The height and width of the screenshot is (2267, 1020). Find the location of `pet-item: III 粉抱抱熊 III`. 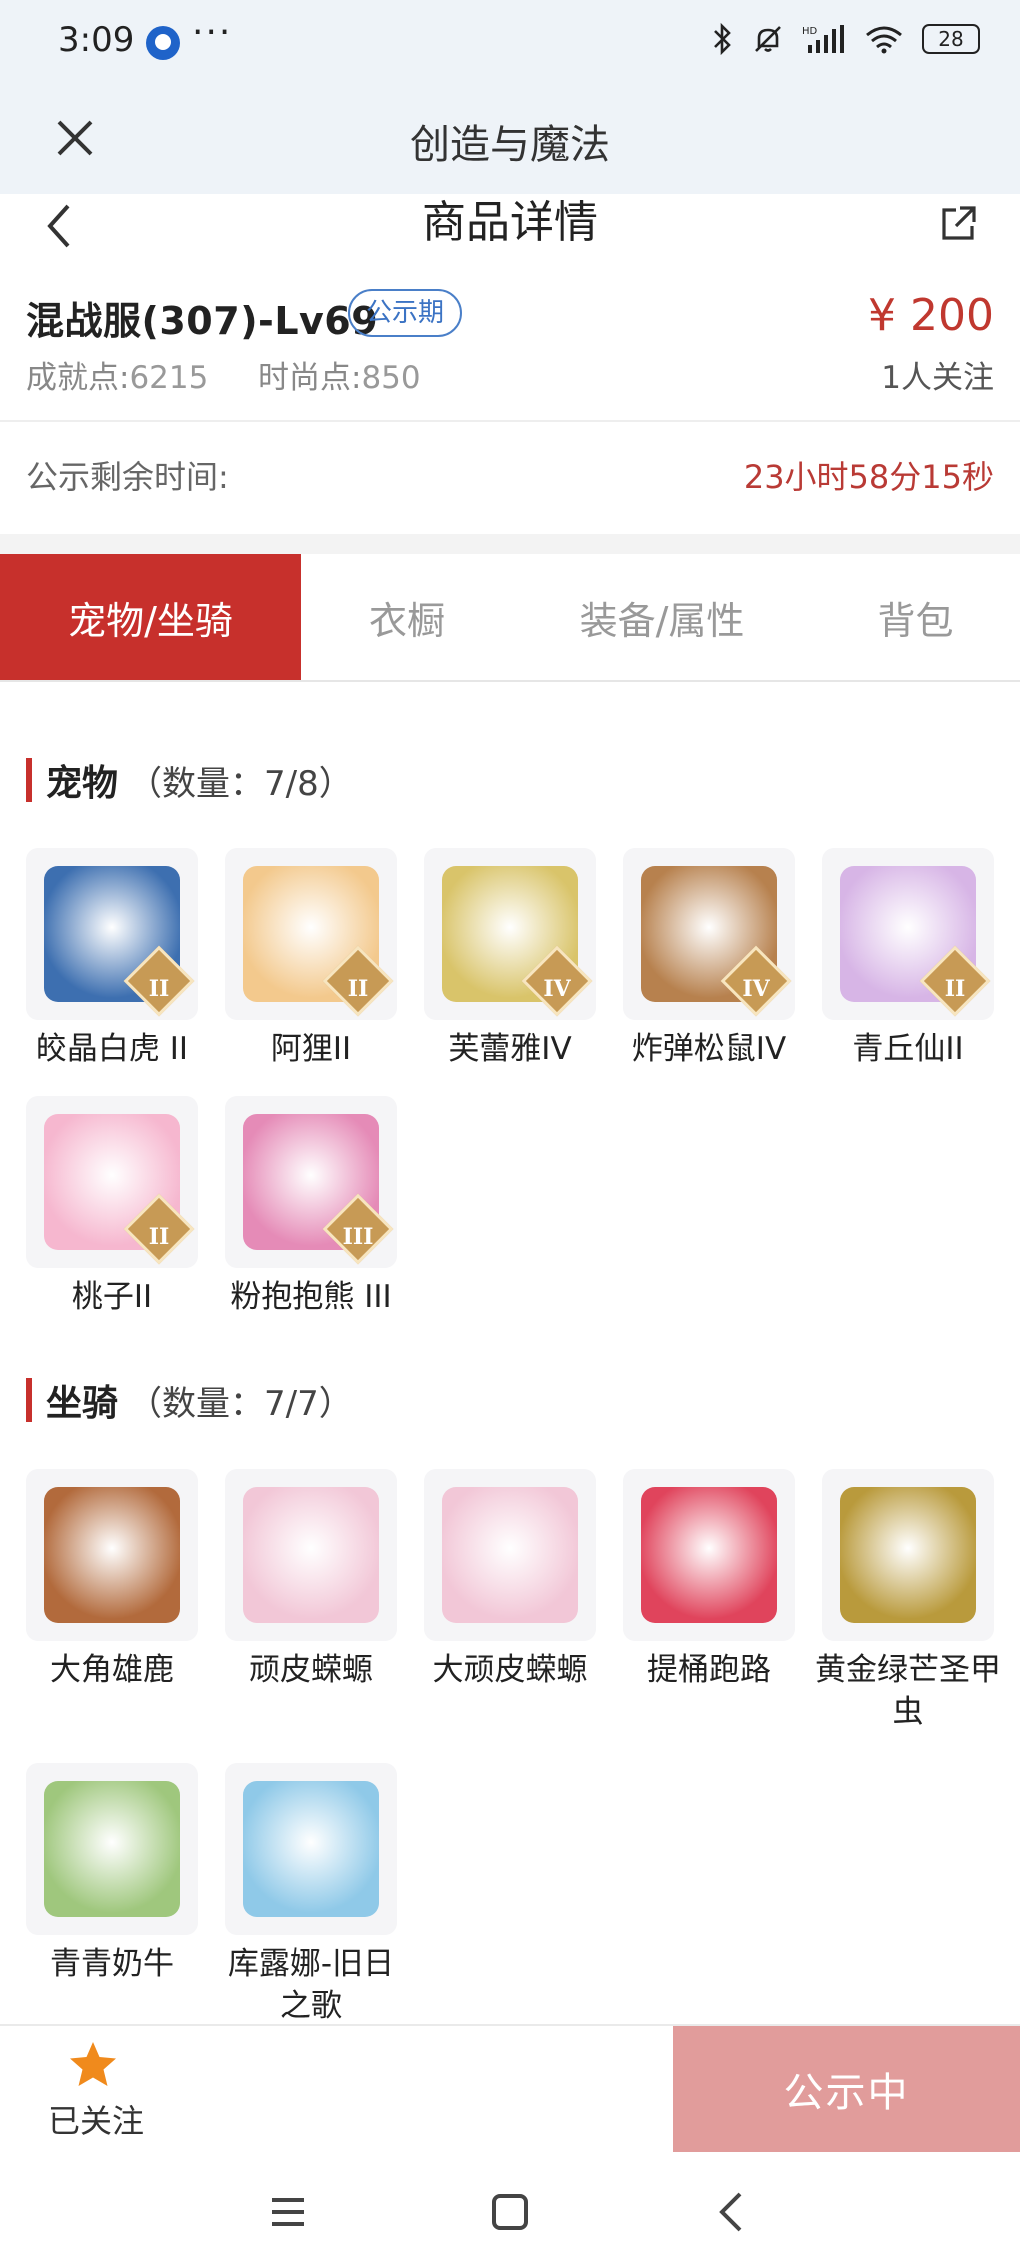

pet-item: III 粉抱抱熊 III is located at coordinates (311, 1207).